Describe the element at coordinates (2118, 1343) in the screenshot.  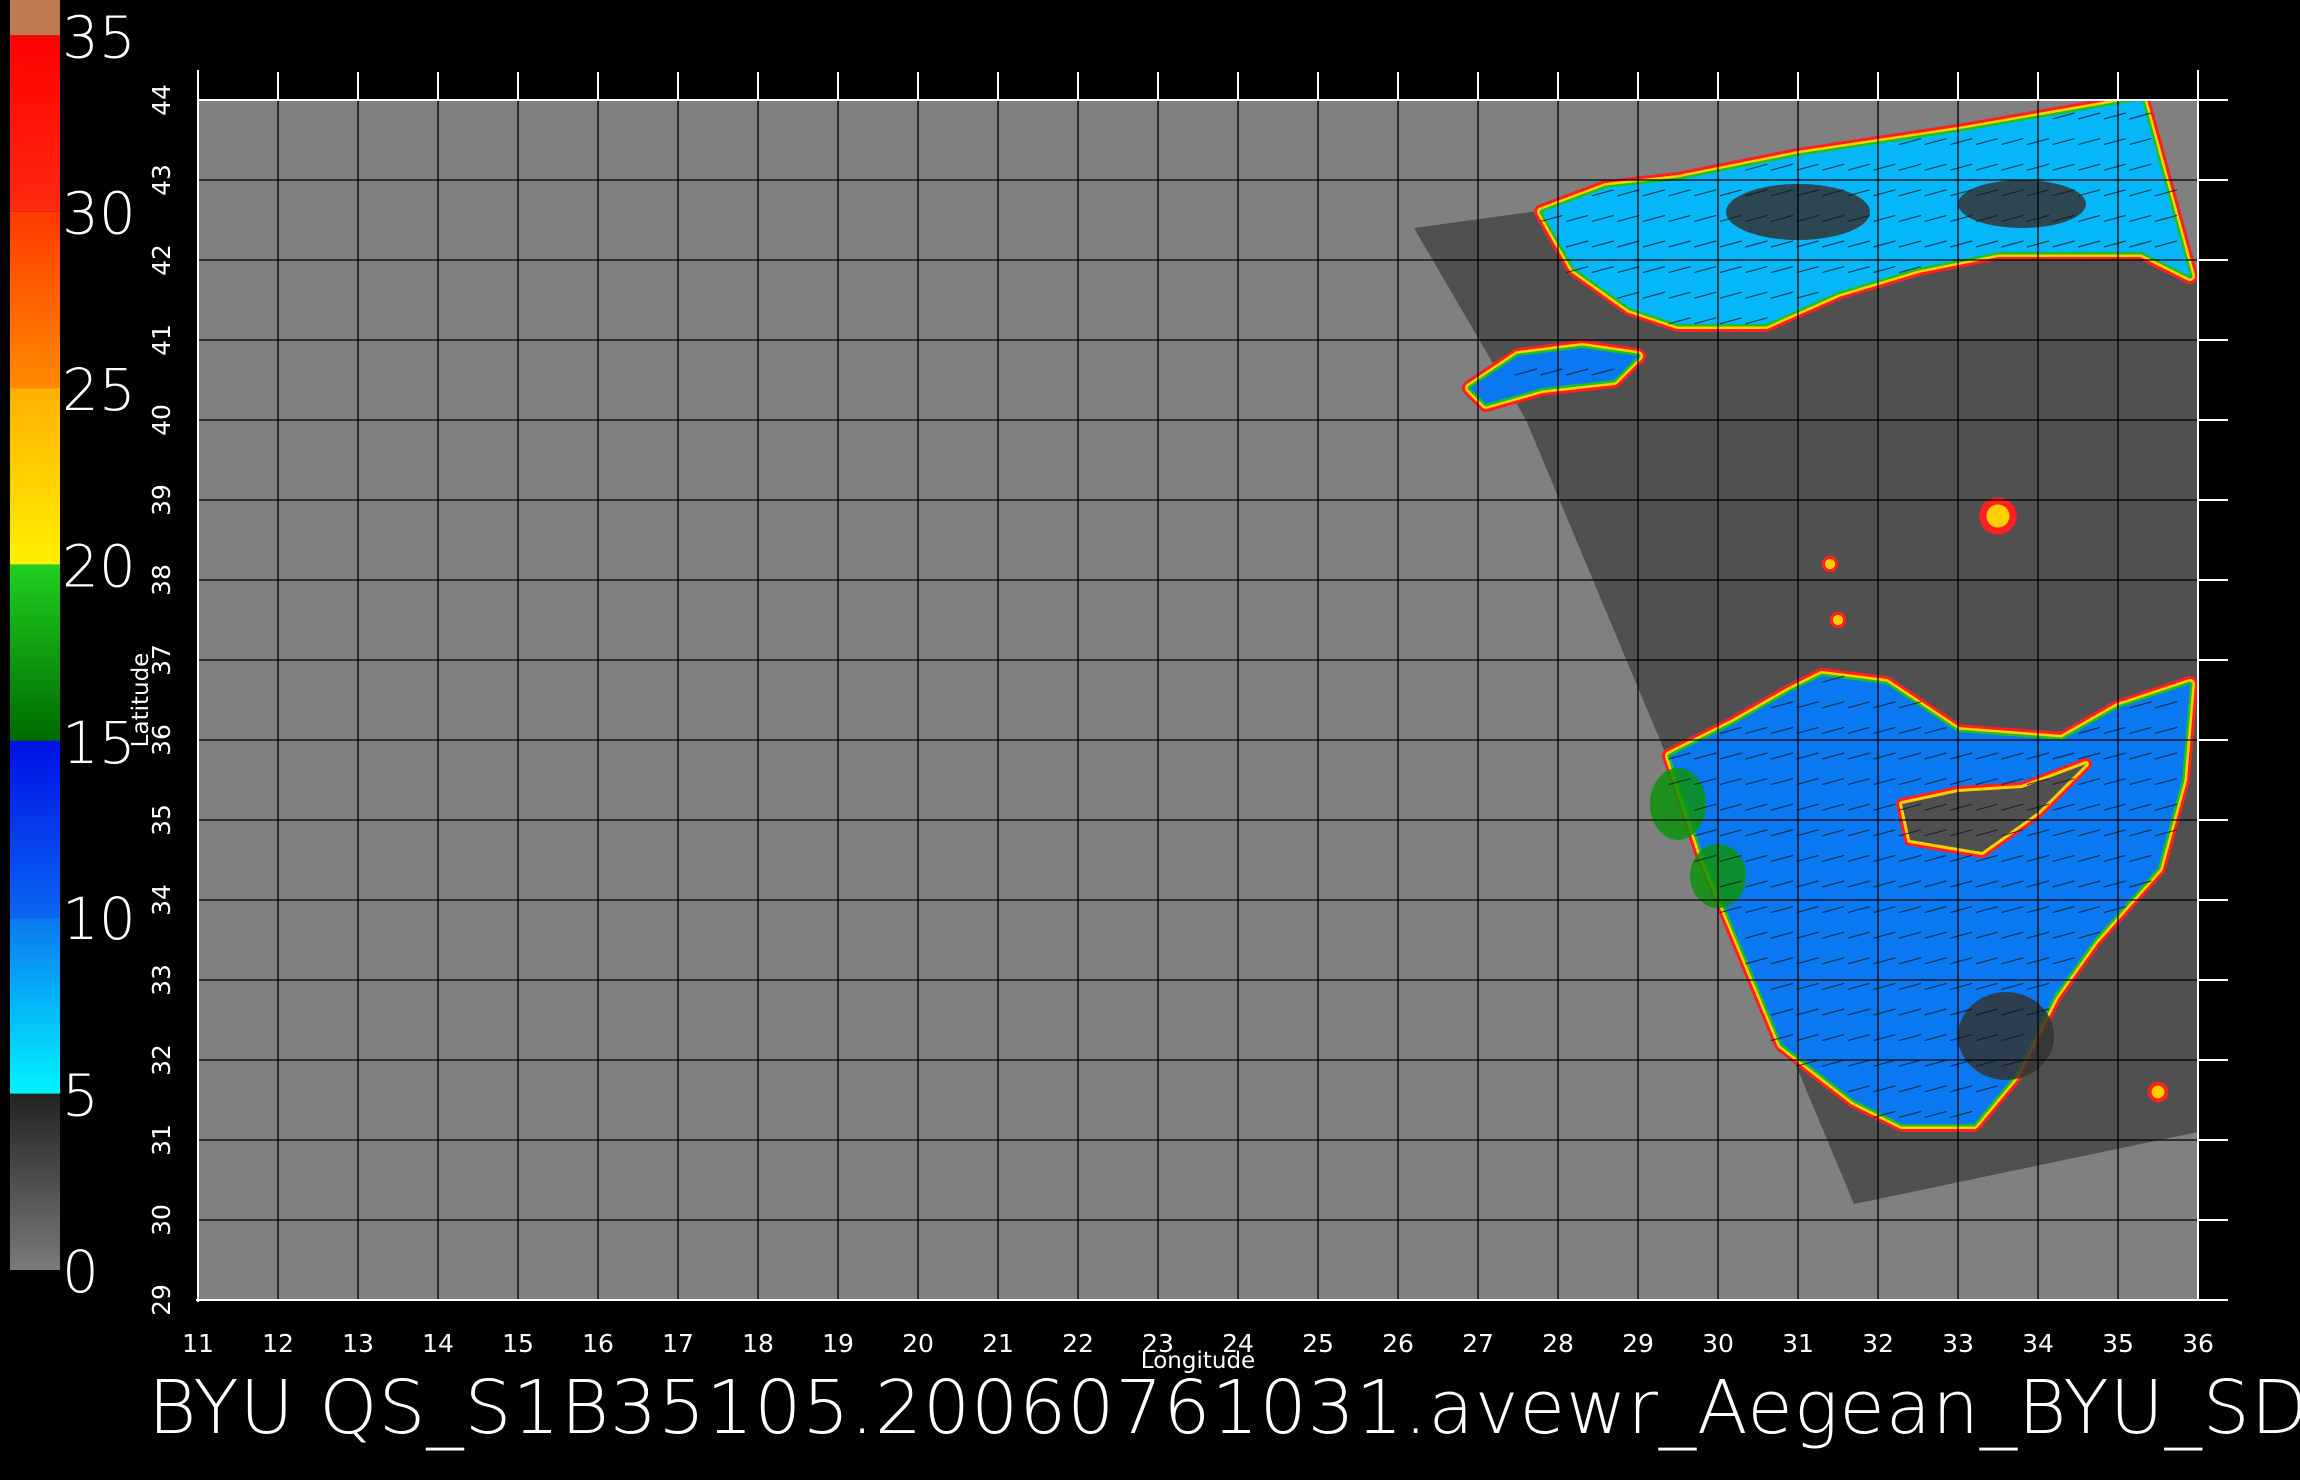
I see `x-tick-label: 35` at that location.